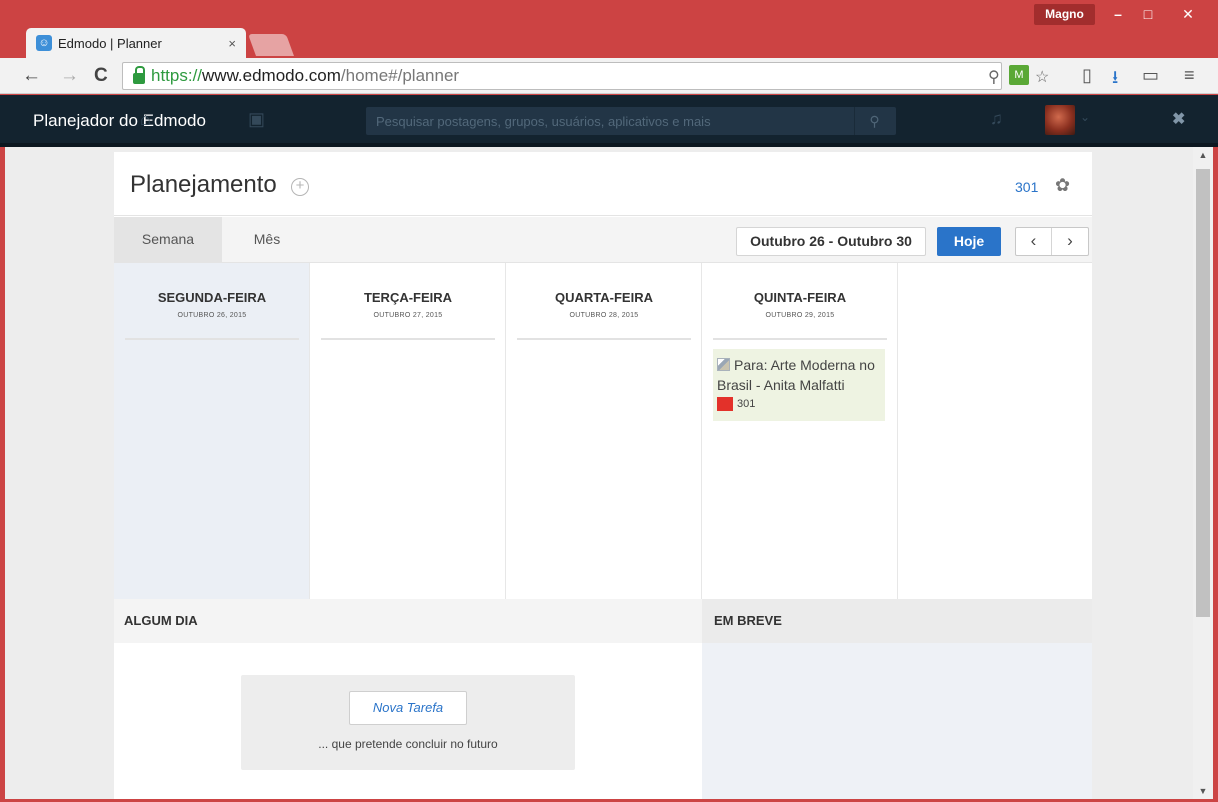 The image size is (1218, 802). I want to click on zoom-icon: ⚲, so click(994, 77).